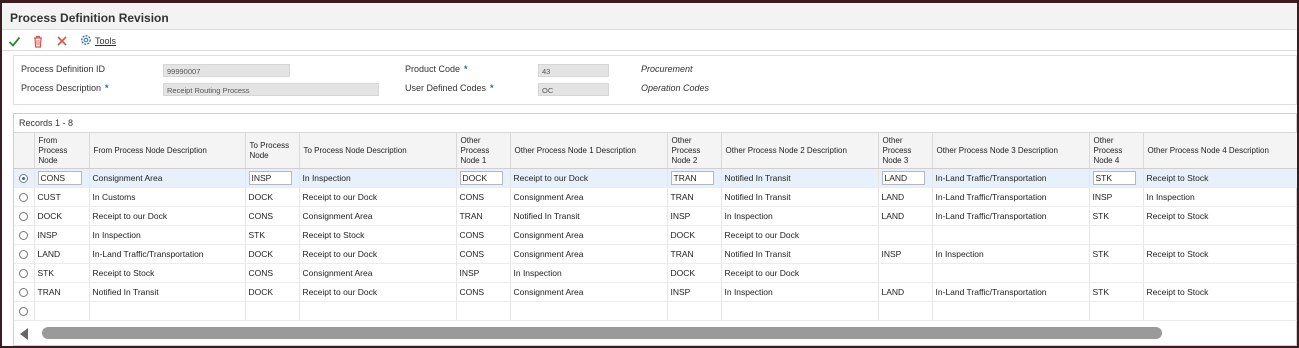  What do you see at coordinates (481, 178) in the screenshot?
I see `cell-input: DOCK` at bounding box center [481, 178].